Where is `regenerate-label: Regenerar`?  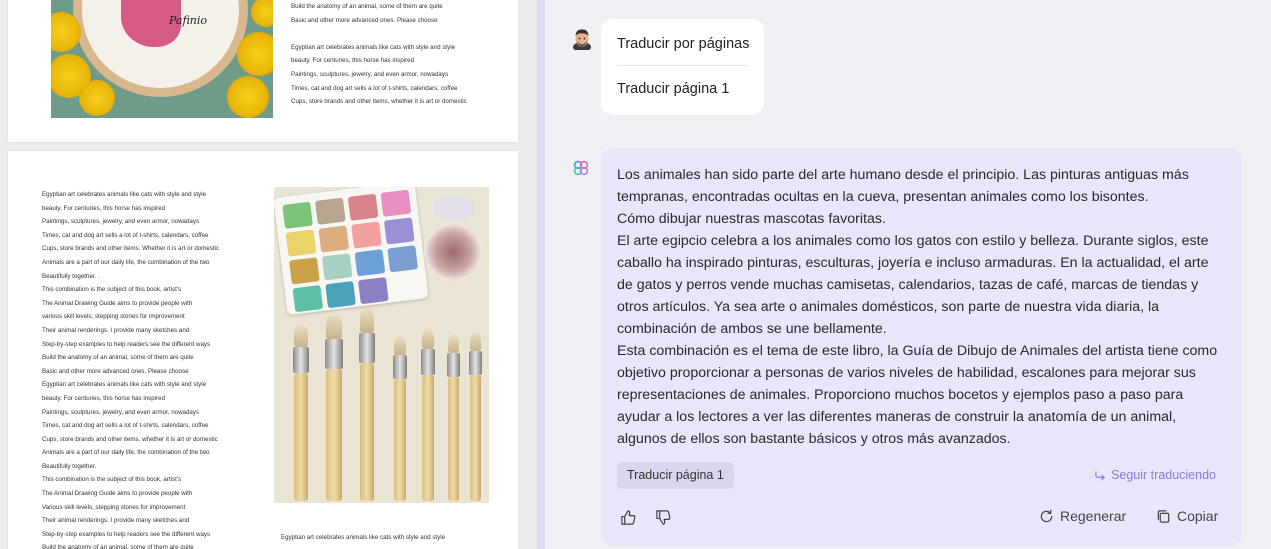 regenerate-label: Regenerar is located at coordinates (1093, 516).